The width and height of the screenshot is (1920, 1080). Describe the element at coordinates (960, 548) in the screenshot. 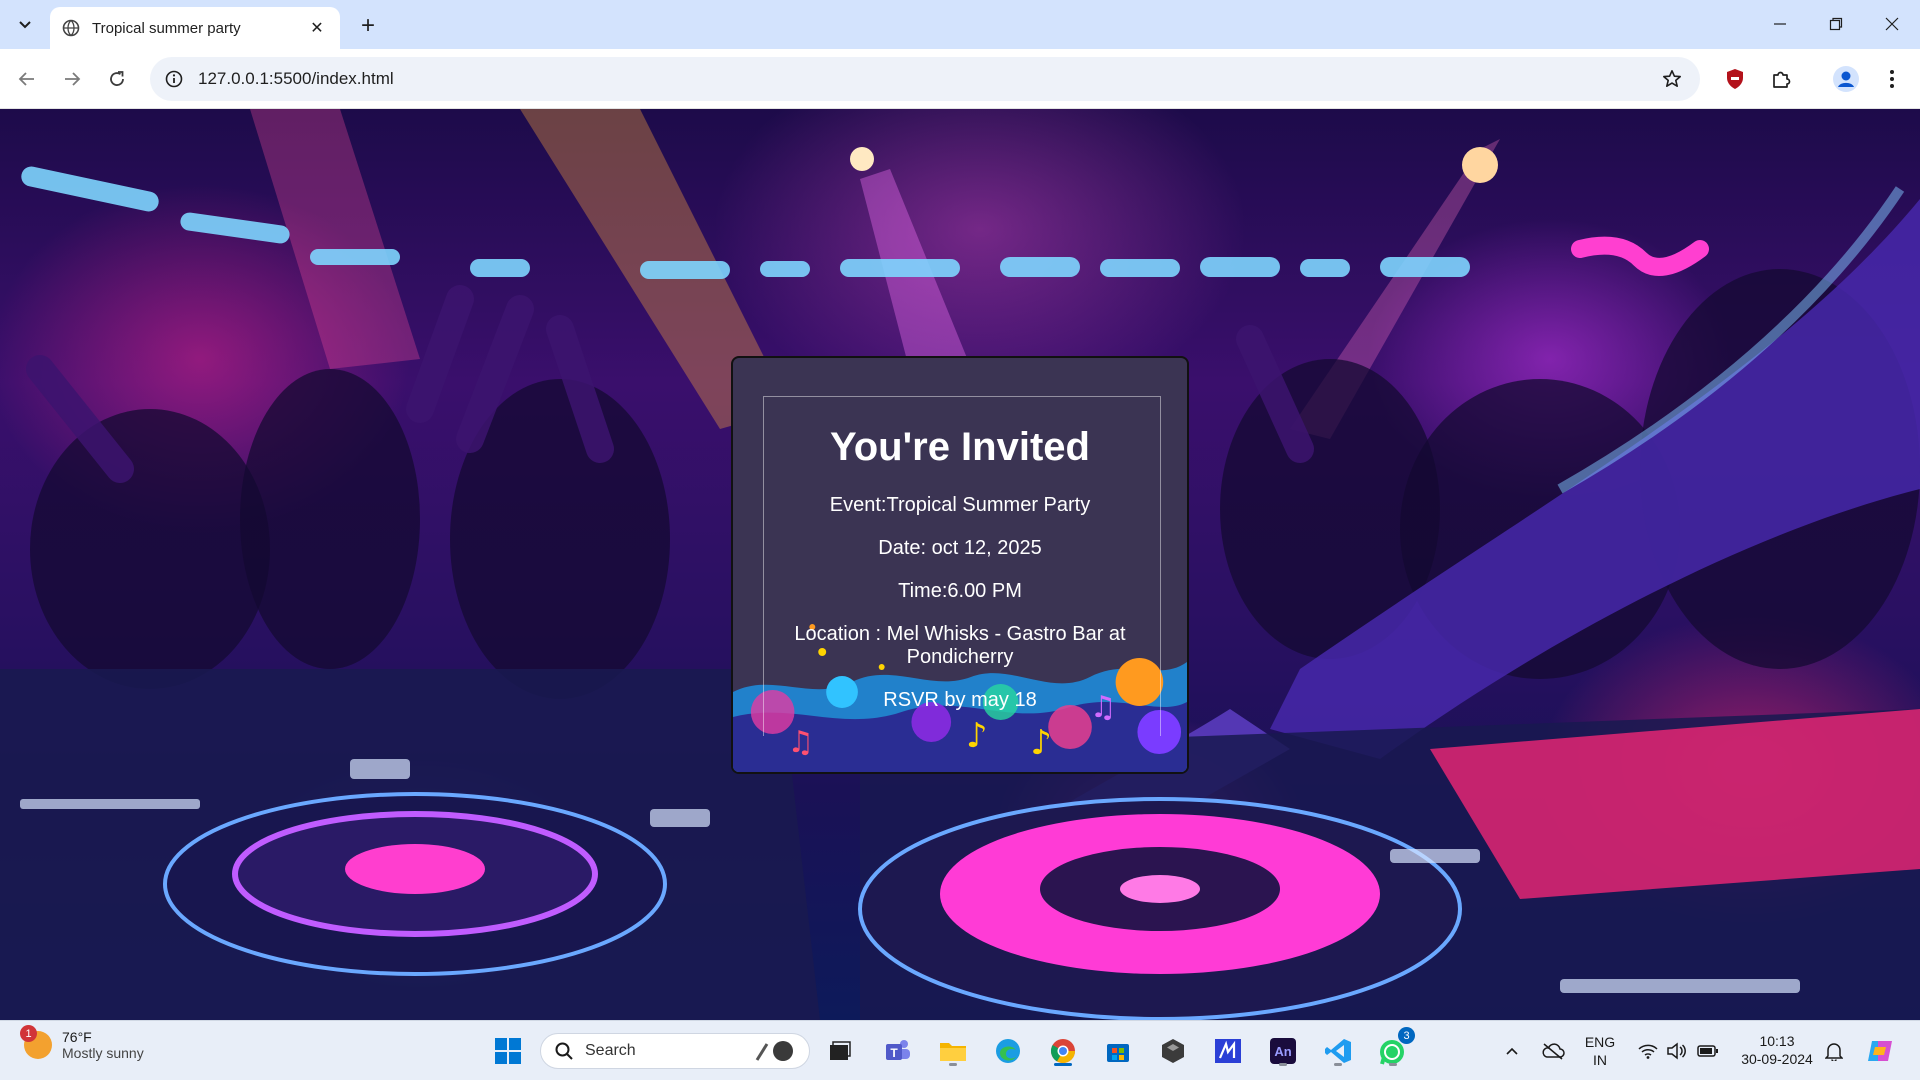

I see `date-text: Date: oct 12, 2025` at that location.